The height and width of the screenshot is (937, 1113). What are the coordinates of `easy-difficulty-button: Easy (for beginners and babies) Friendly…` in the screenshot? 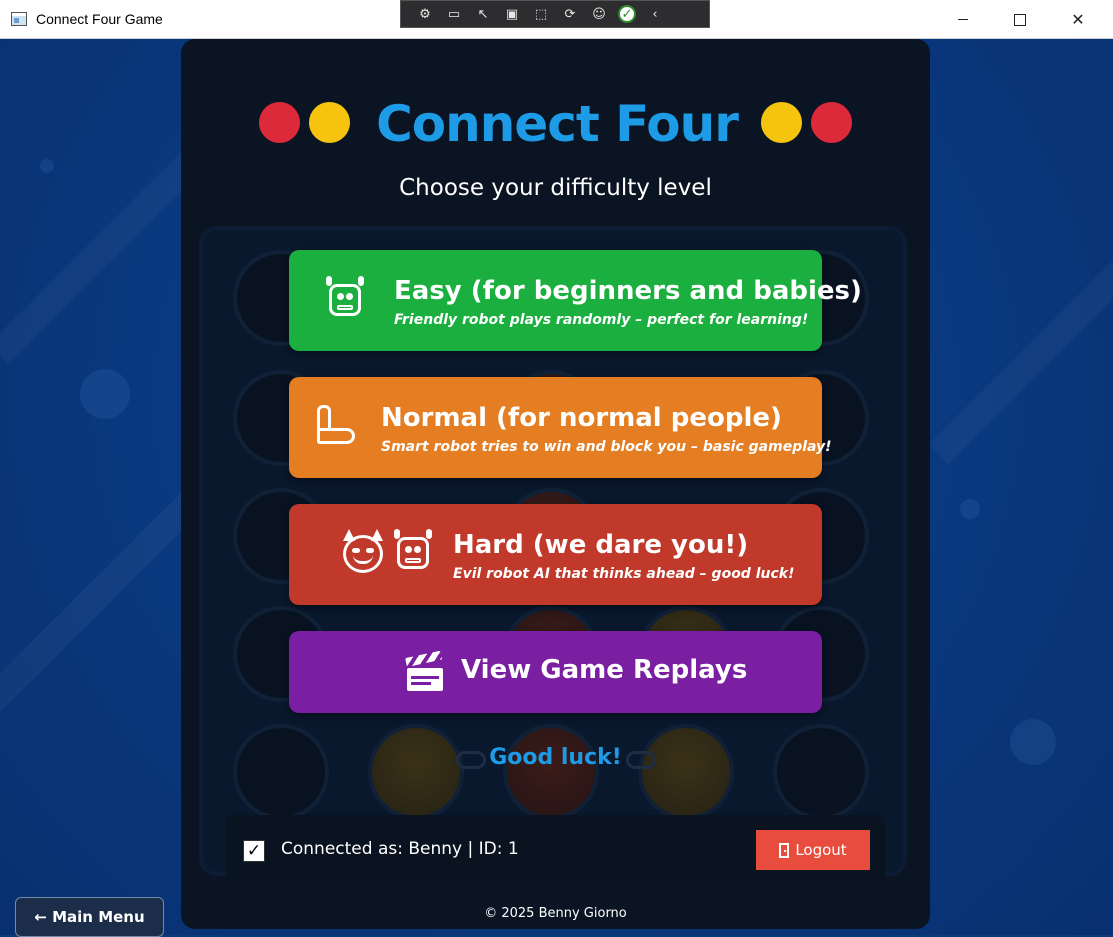 It's located at (575, 300).